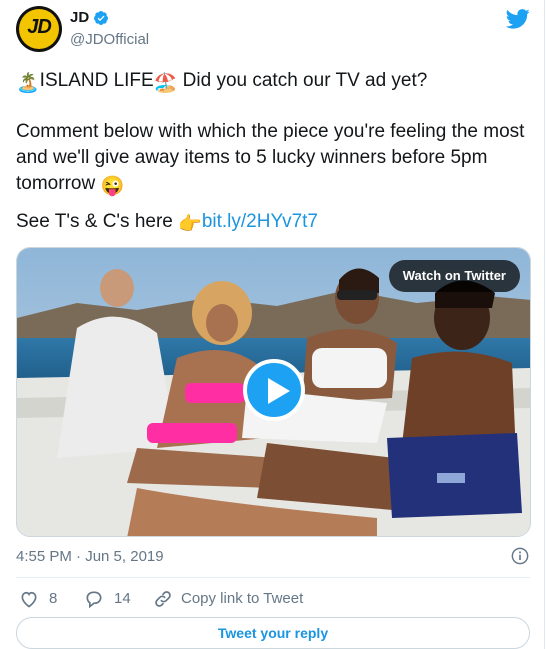  I want to click on play-icon, so click(279, 391).